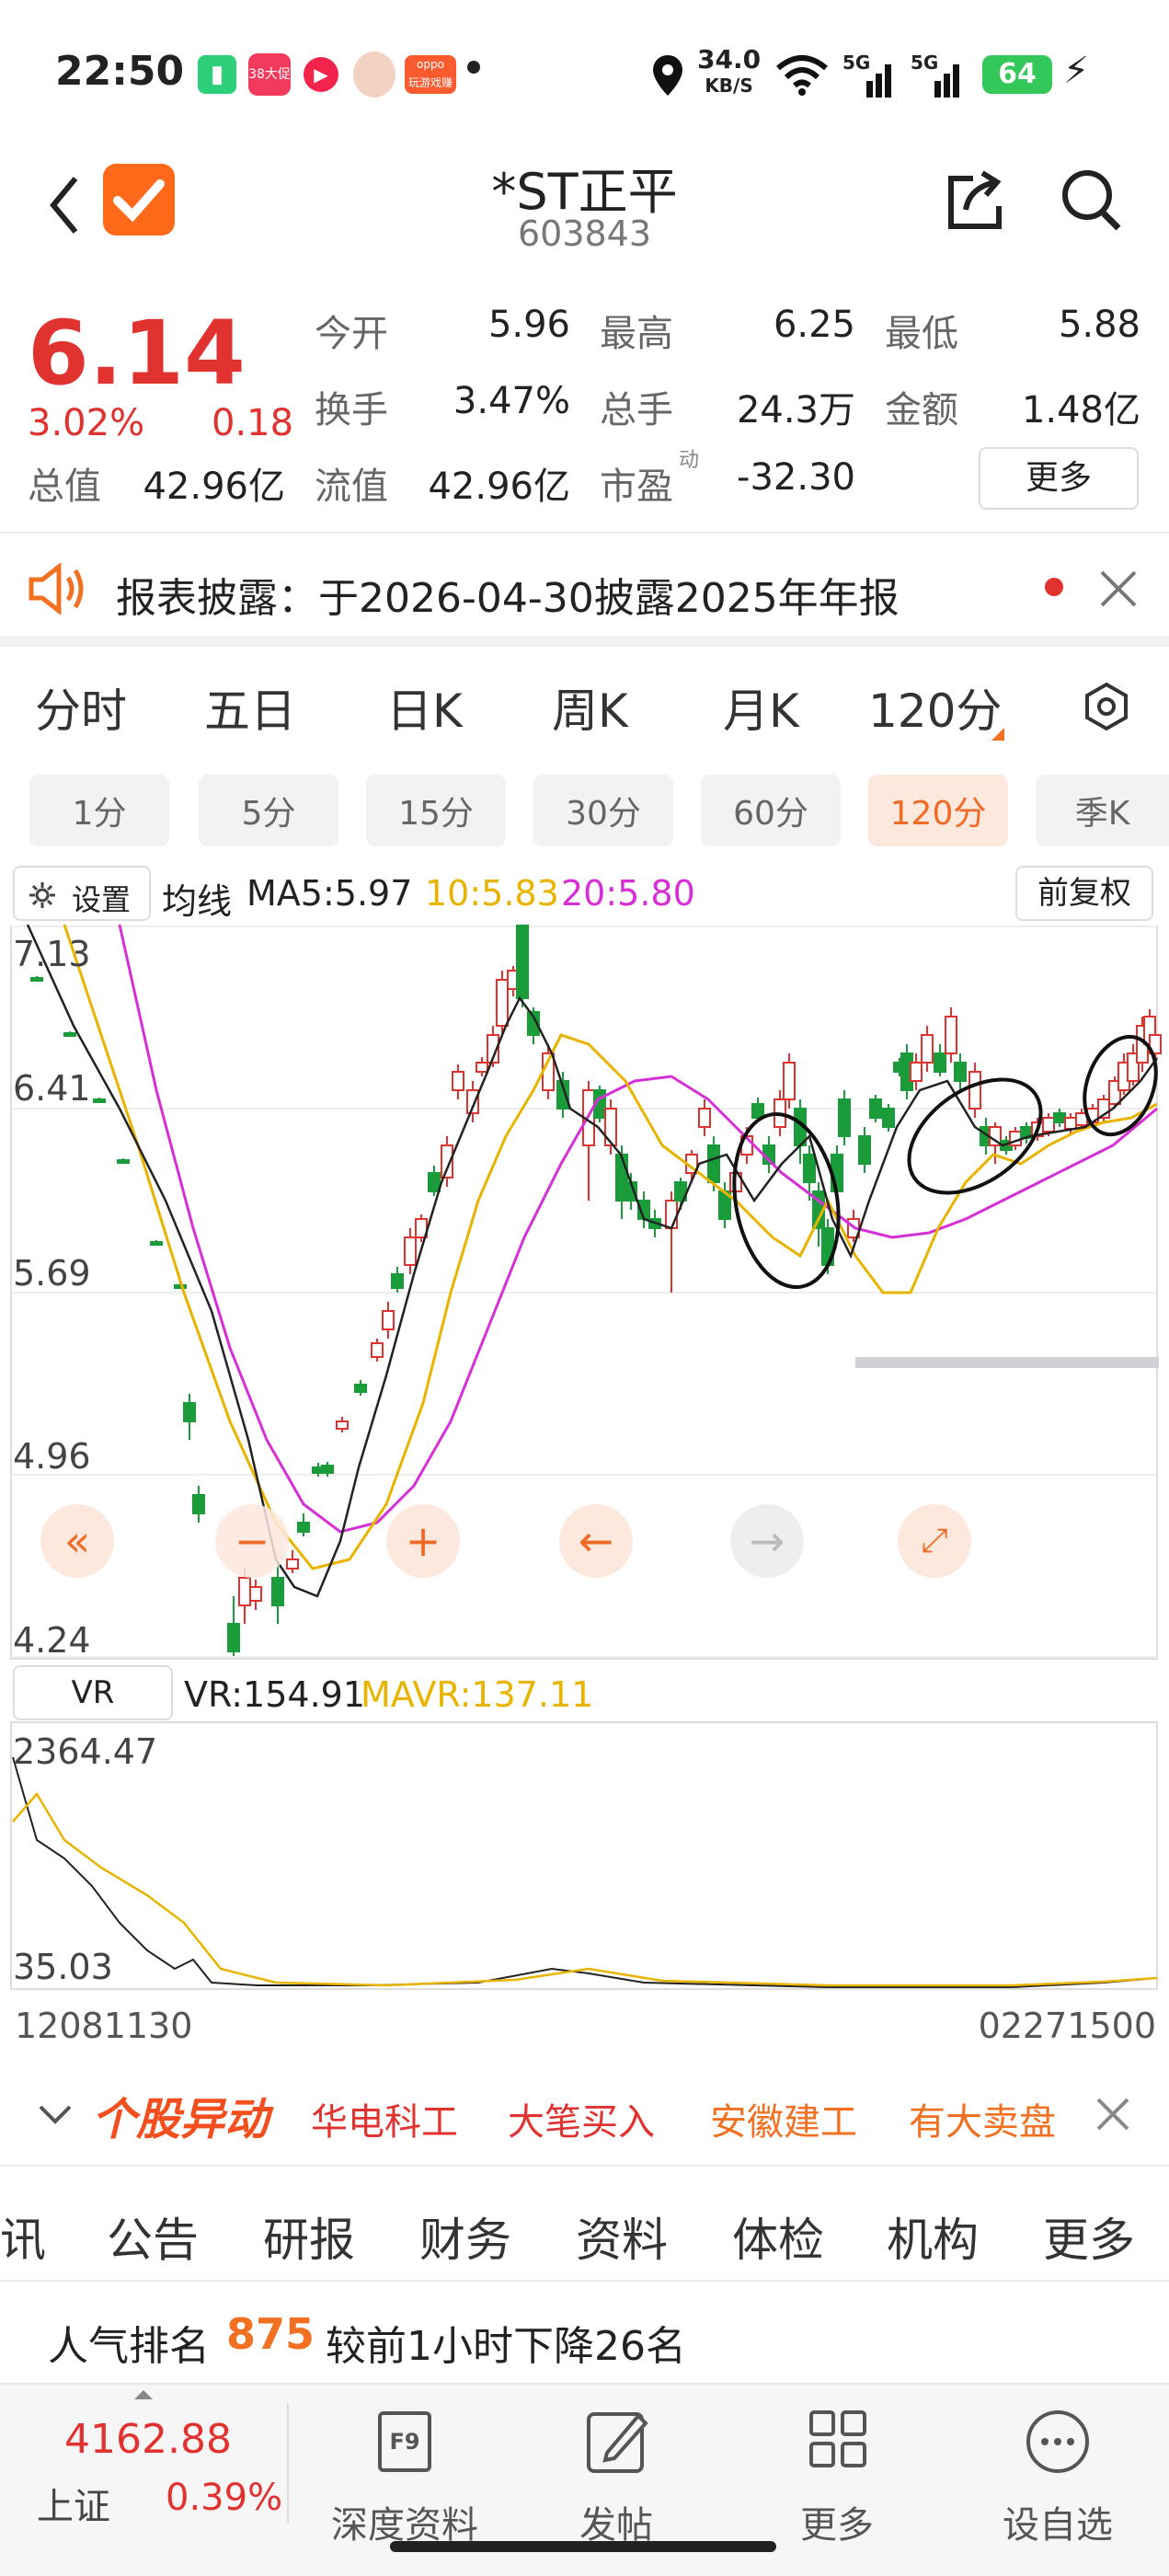 The height and width of the screenshot is (2576, 1169). What do you see at coordinates (52, 1456) in the screenshot?
I see `y-tick-496: 4.96` at bounding box center [52, 1456].